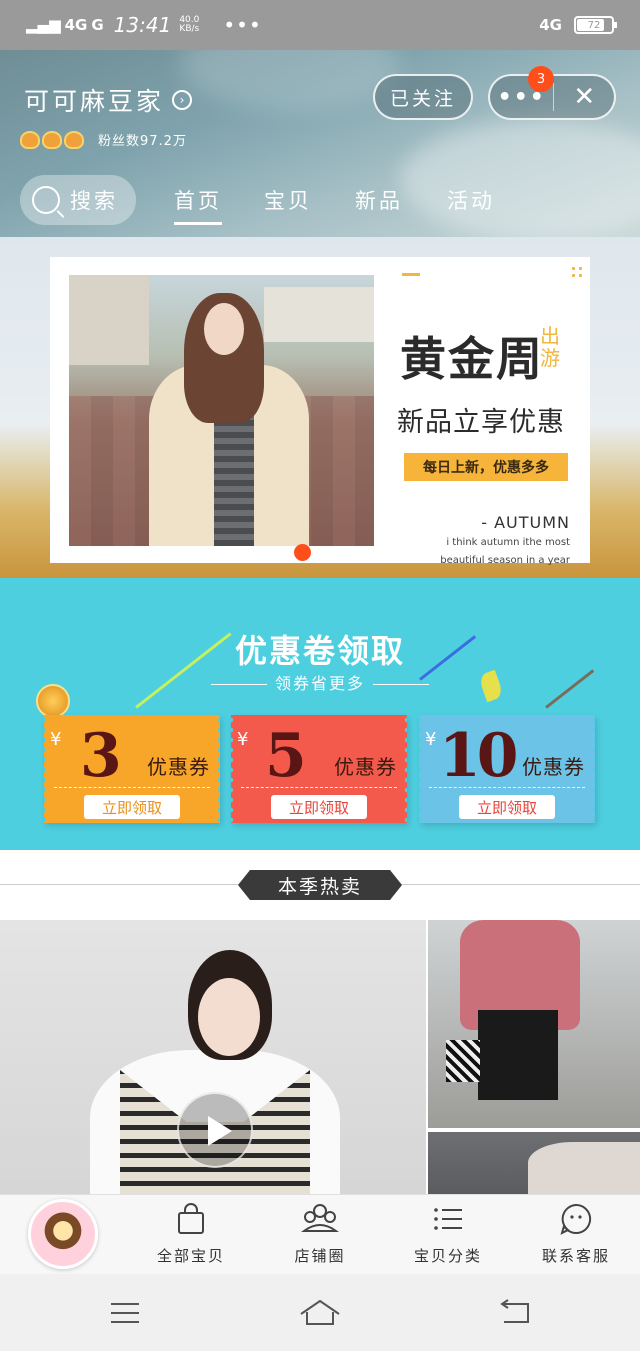 The height and width of the screenshot is (1351, 640). I want to click on network-label: 4G, so click(76, 25).